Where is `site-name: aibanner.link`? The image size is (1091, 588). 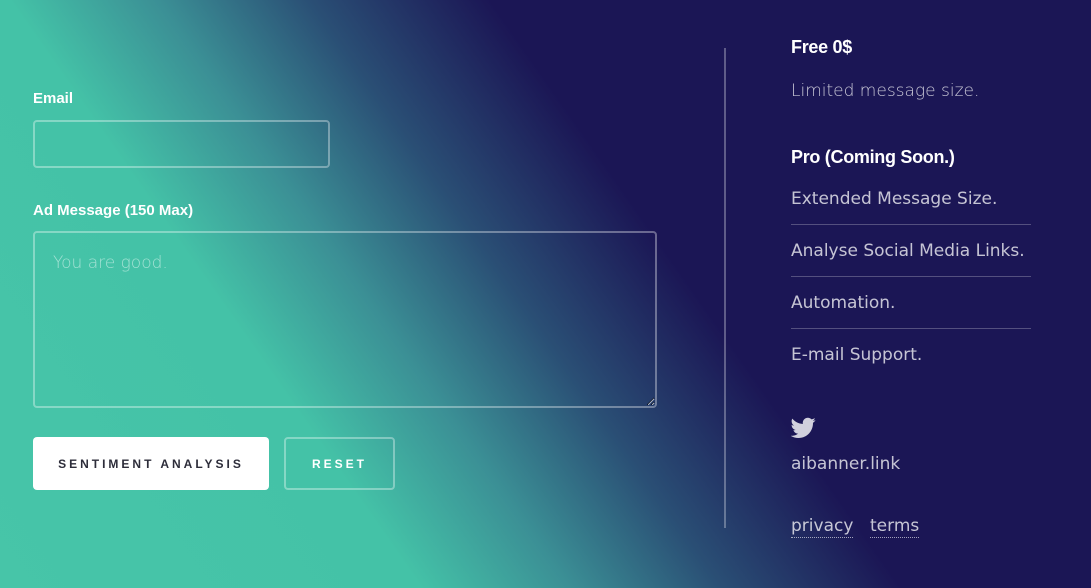 site-name: aibanner.link is located at coordinates (846, 464).